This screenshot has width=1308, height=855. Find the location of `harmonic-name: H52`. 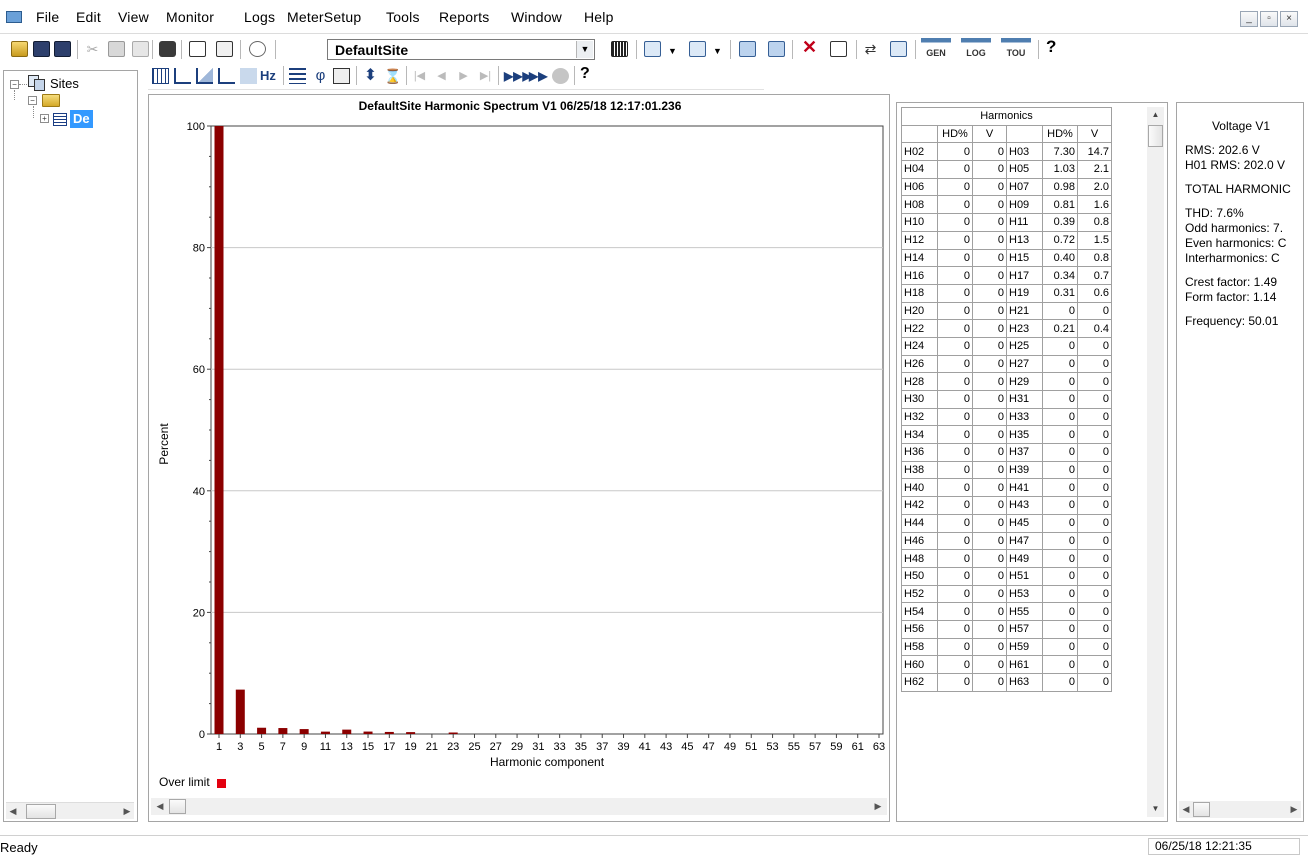

harmonic-name: H52 is located at coordinates (919, 594).